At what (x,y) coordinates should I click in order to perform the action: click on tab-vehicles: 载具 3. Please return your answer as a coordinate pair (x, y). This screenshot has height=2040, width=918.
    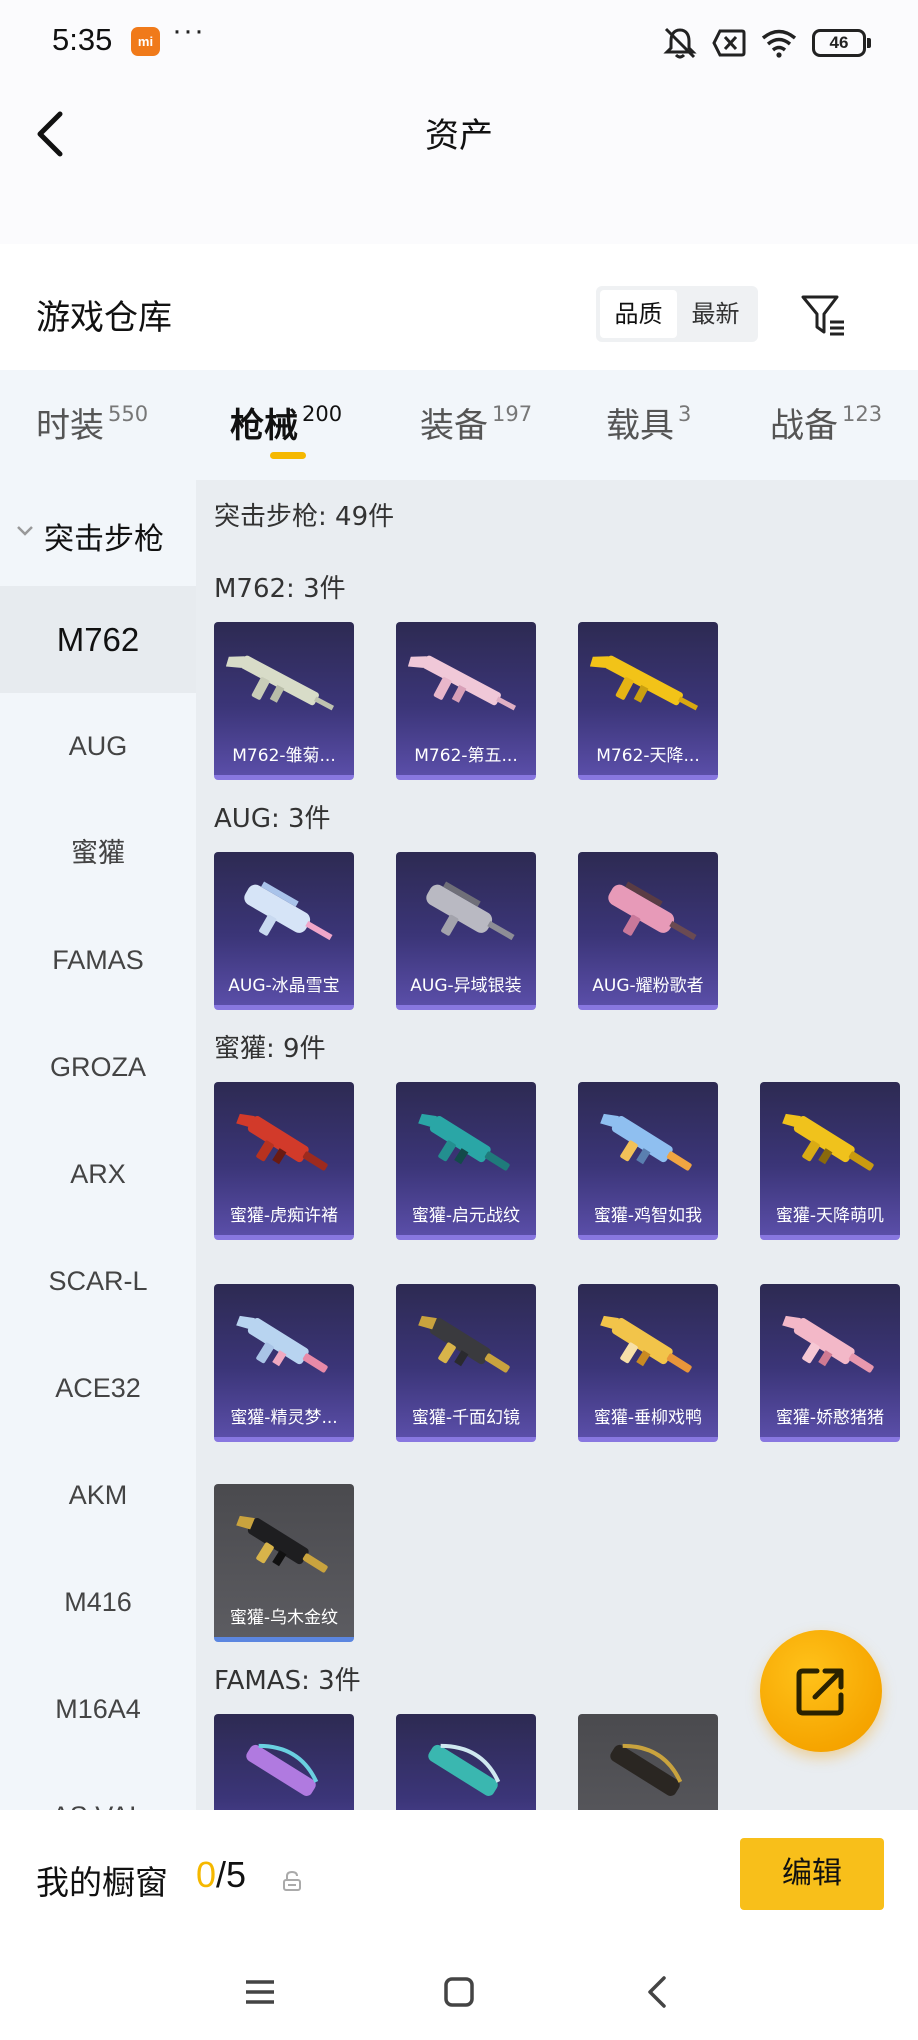
    Looking at the image, I should click on (648, 422).